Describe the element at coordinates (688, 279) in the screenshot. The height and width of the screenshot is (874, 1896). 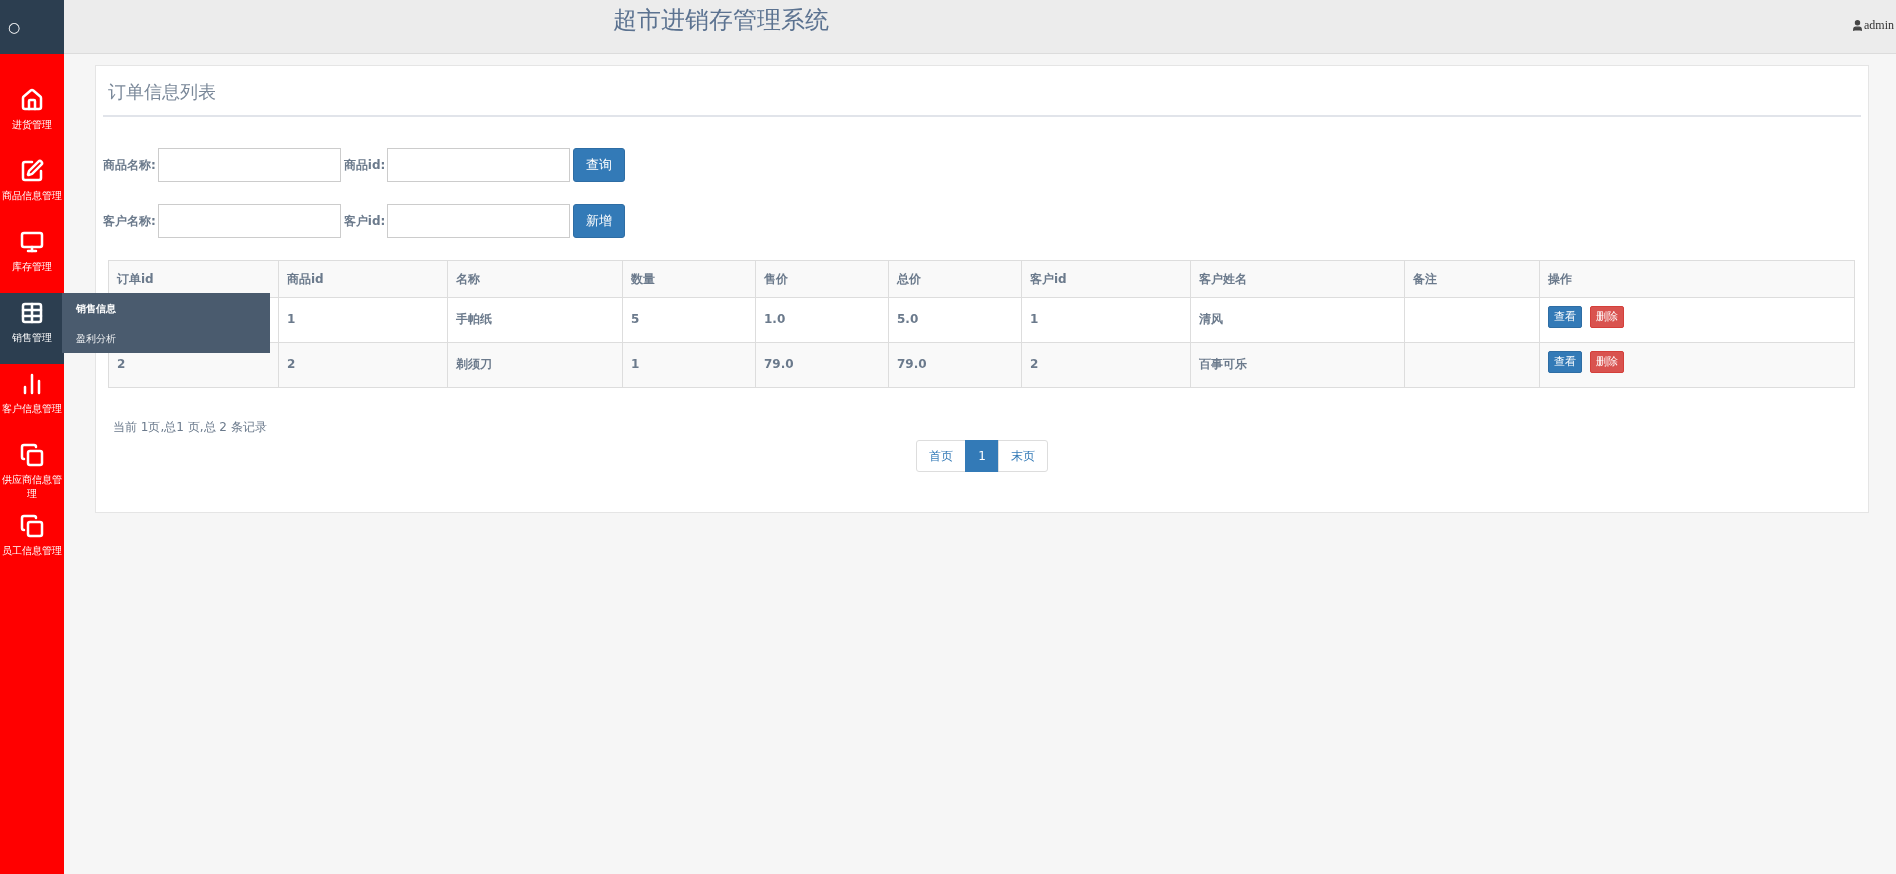
I see `column-header: 数量` at that location.